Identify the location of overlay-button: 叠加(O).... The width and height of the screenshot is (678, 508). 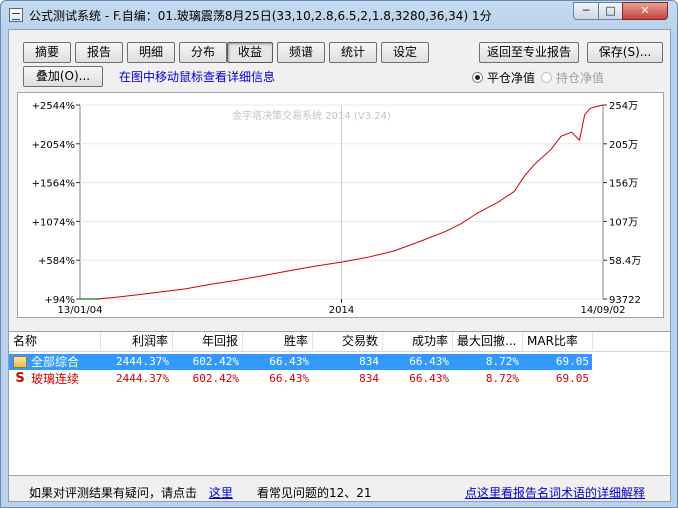
(63, 76).